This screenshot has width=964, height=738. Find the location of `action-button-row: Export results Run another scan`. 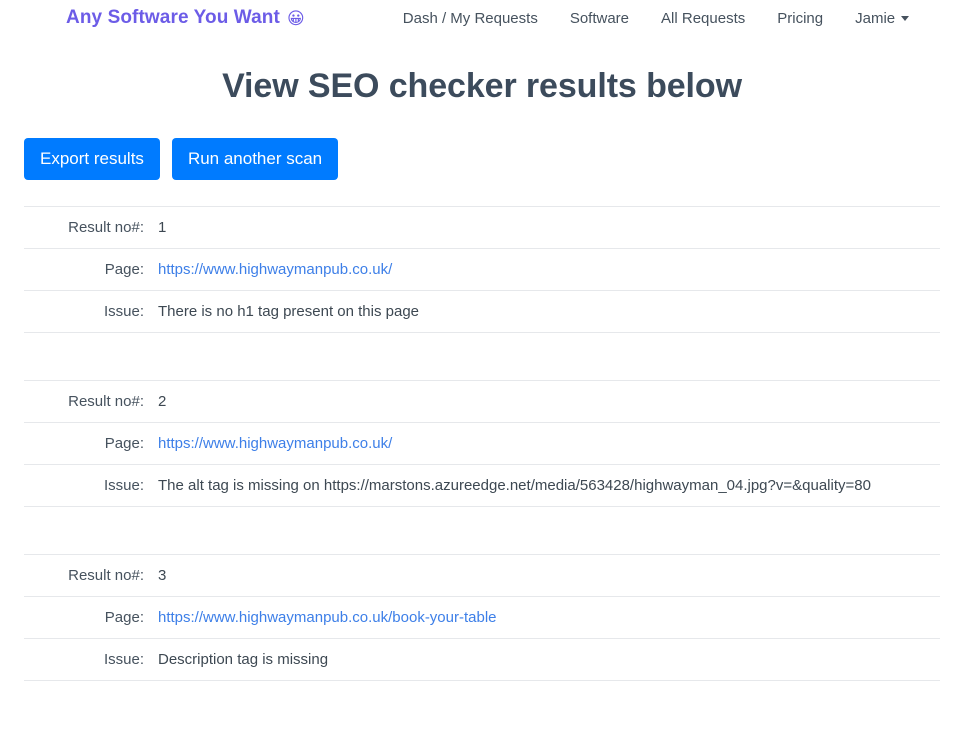

action-button-row: Export results Run another scan is located at coordinates (494, 159).